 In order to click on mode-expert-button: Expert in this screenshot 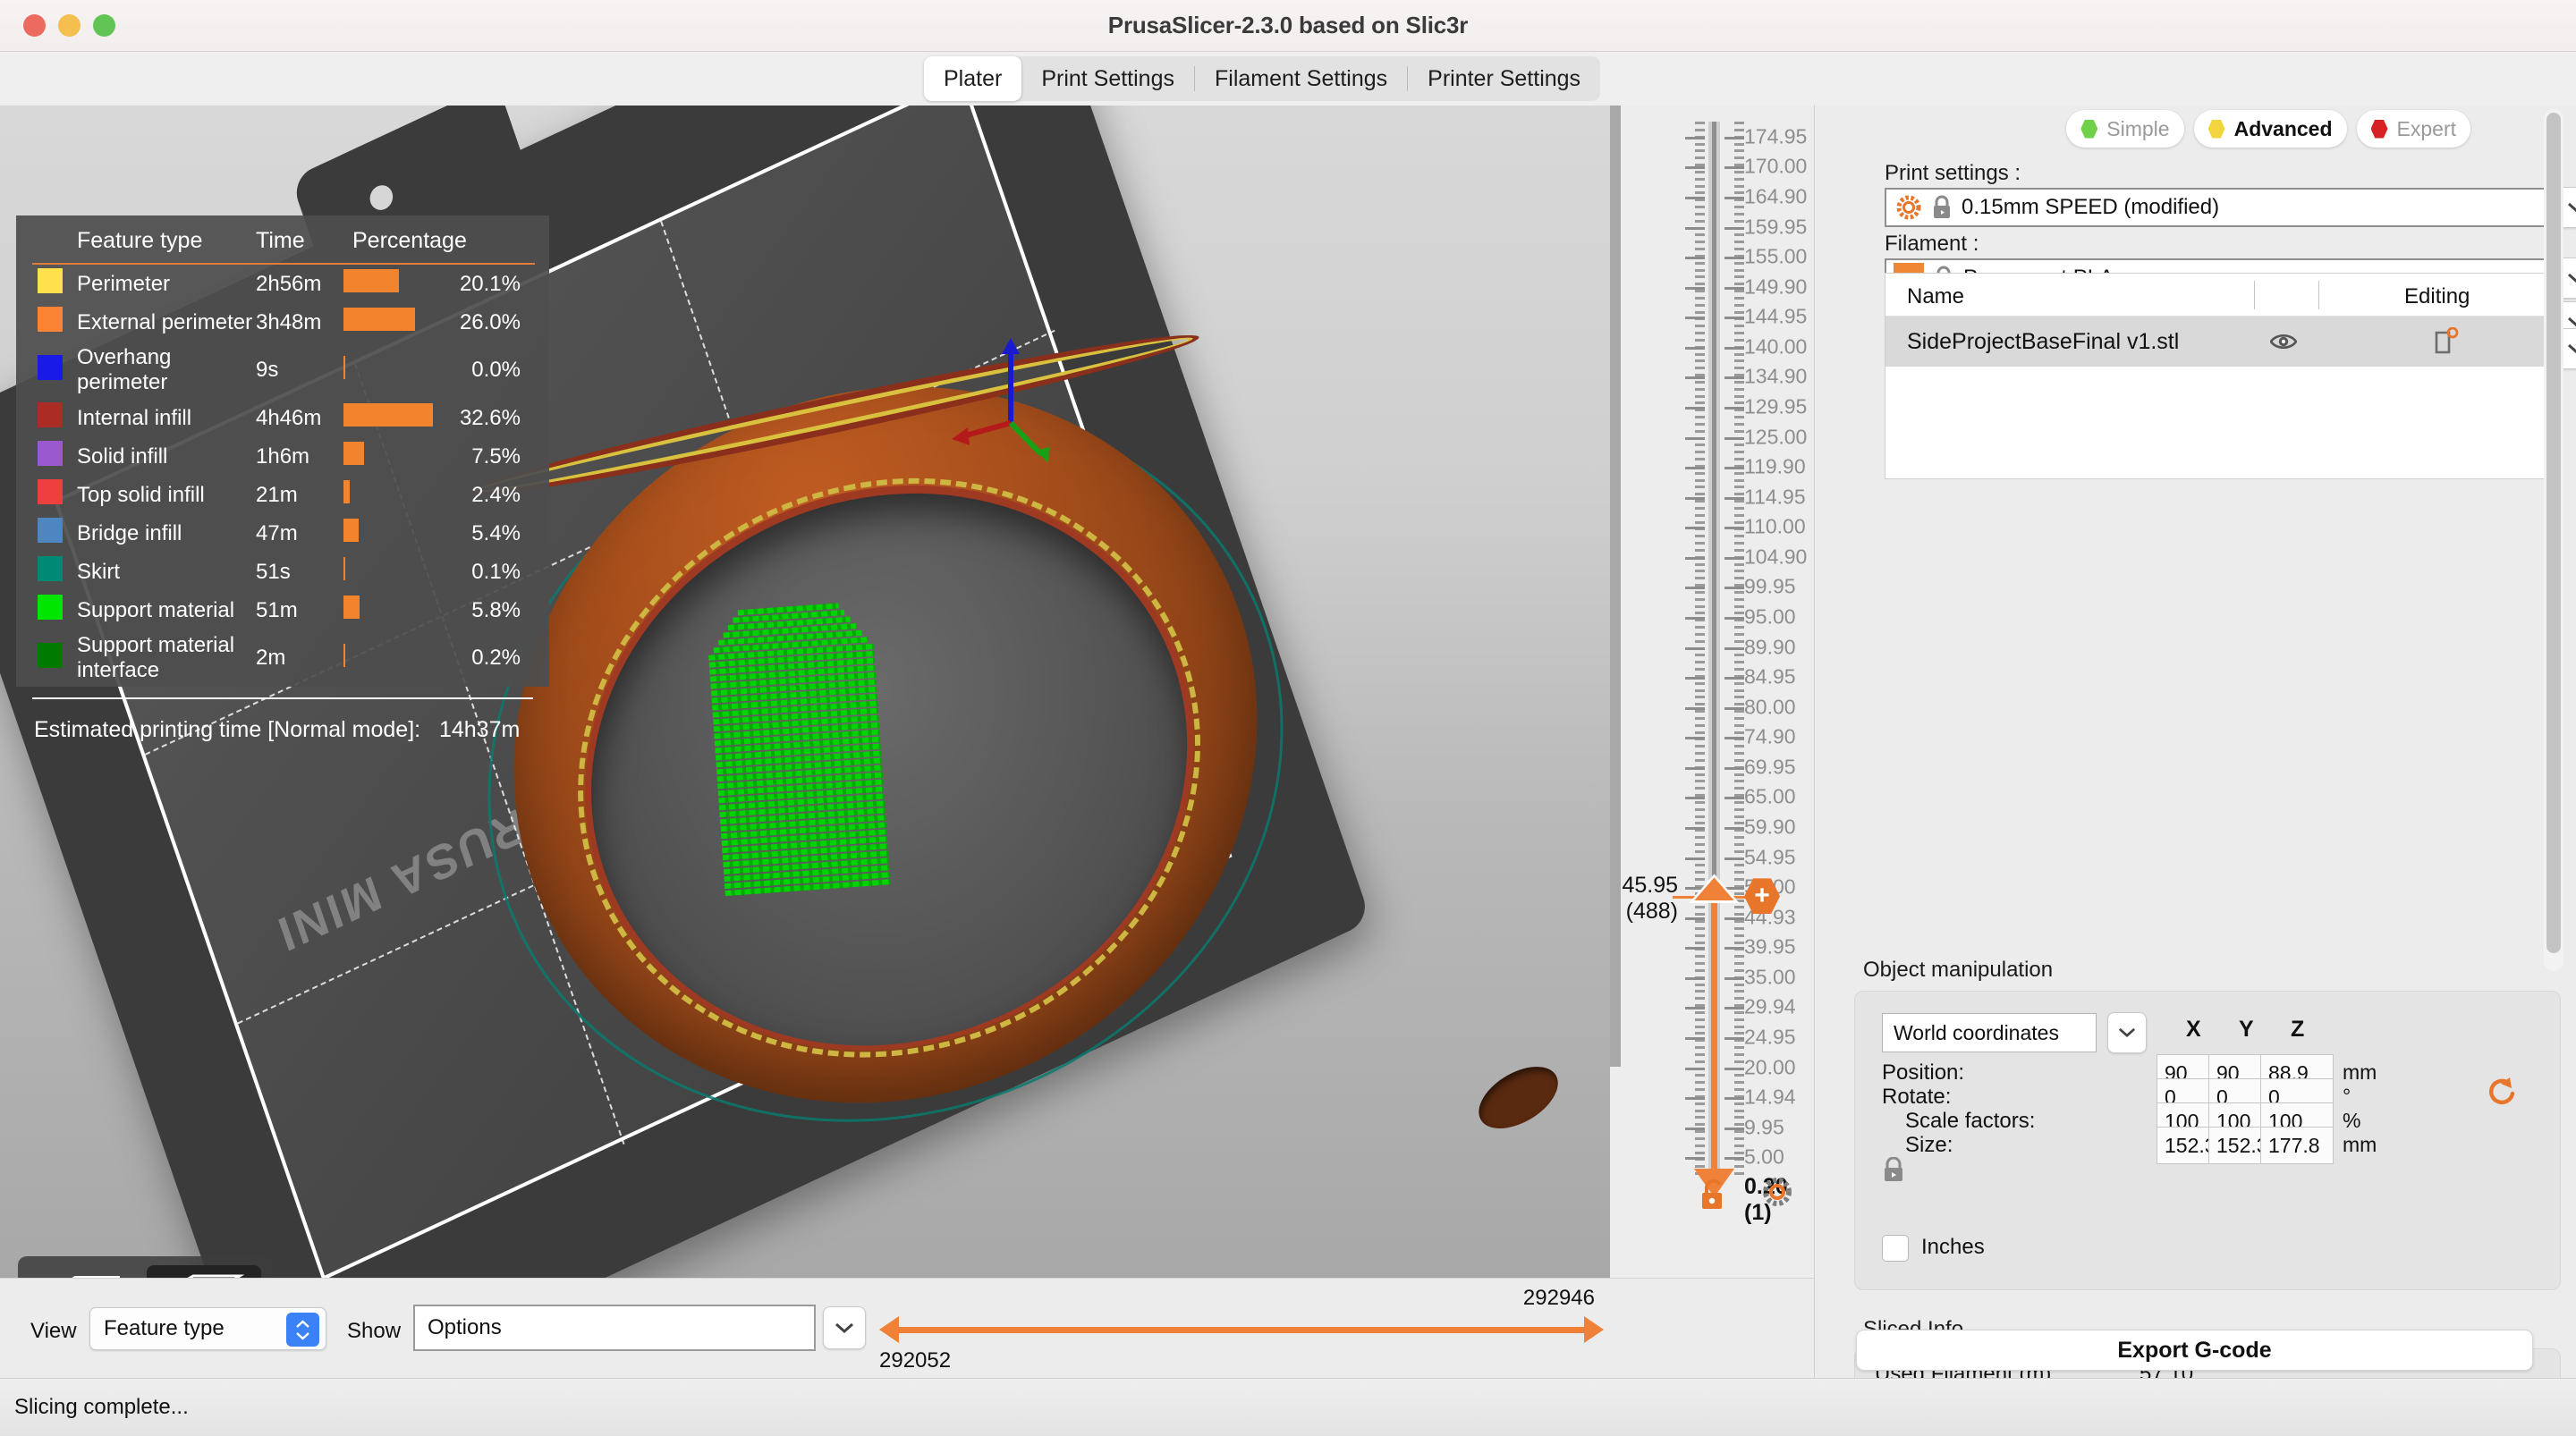, I will do `click(2413, 129)`.